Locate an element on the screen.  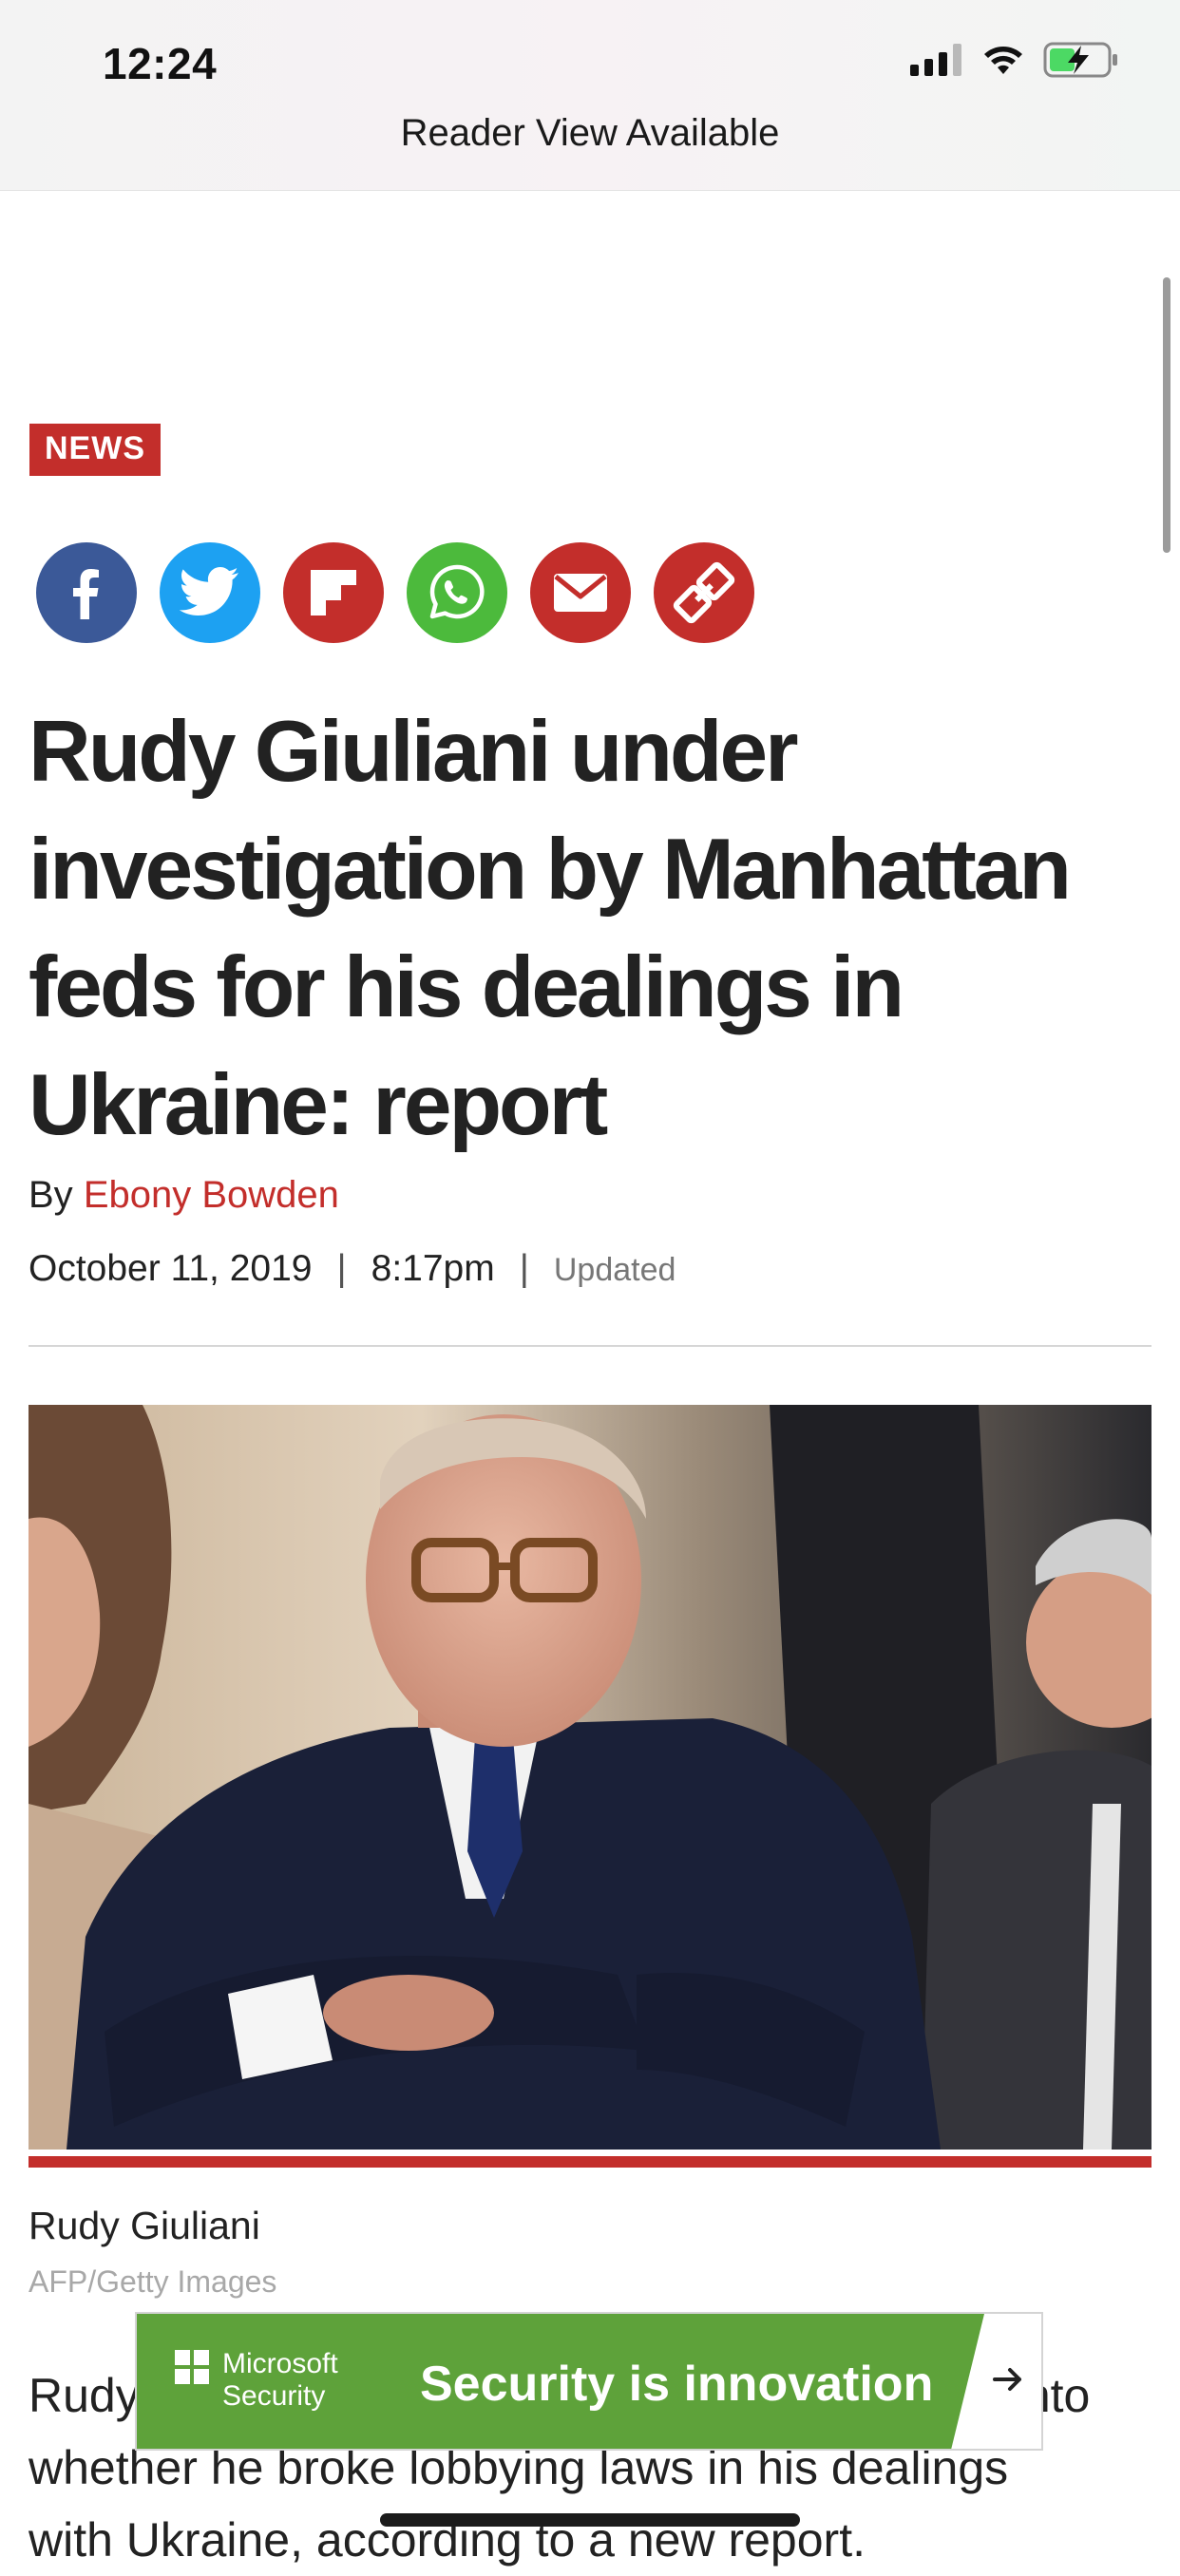
share-whatsapp-button is located at coordinates (457, 592).